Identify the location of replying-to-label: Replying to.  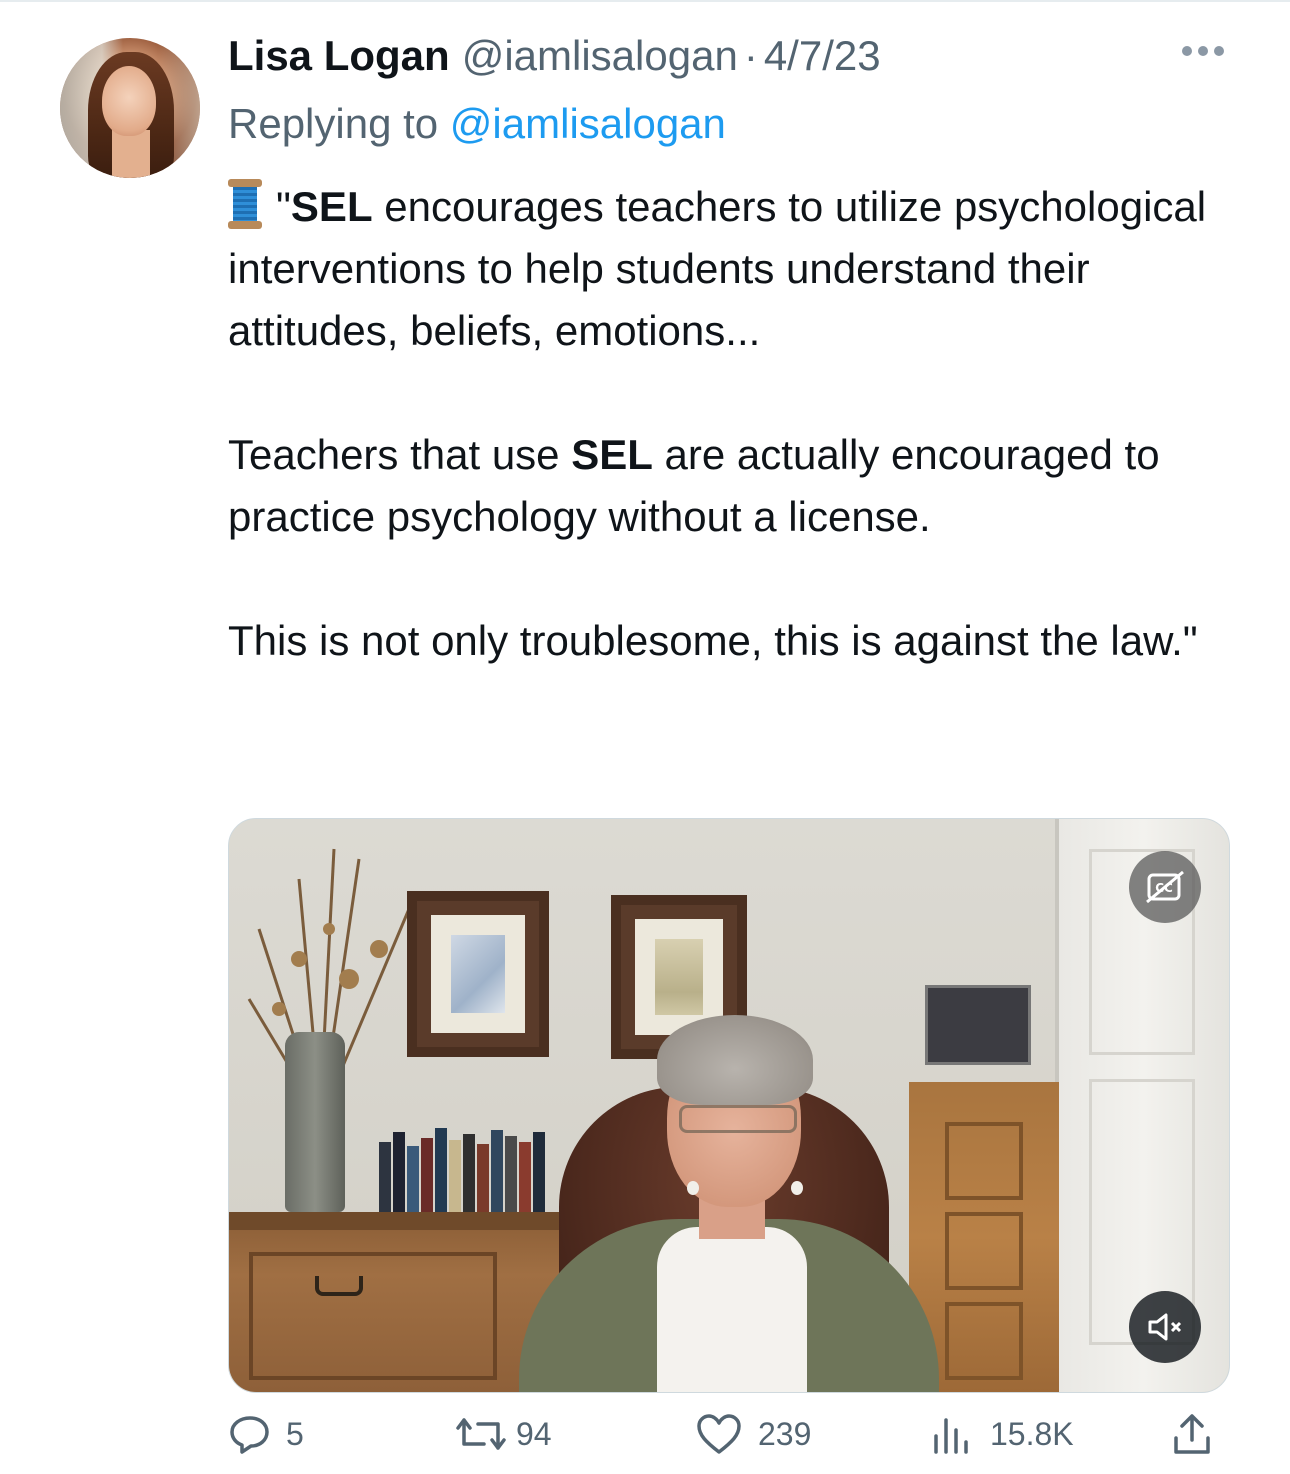
(339, 123).